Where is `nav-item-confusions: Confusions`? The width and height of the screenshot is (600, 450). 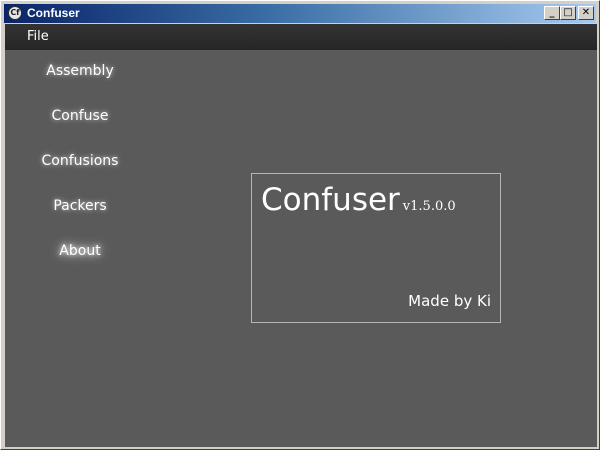
nav-item-confusions: Confusions is located at coordinates (80, 161).